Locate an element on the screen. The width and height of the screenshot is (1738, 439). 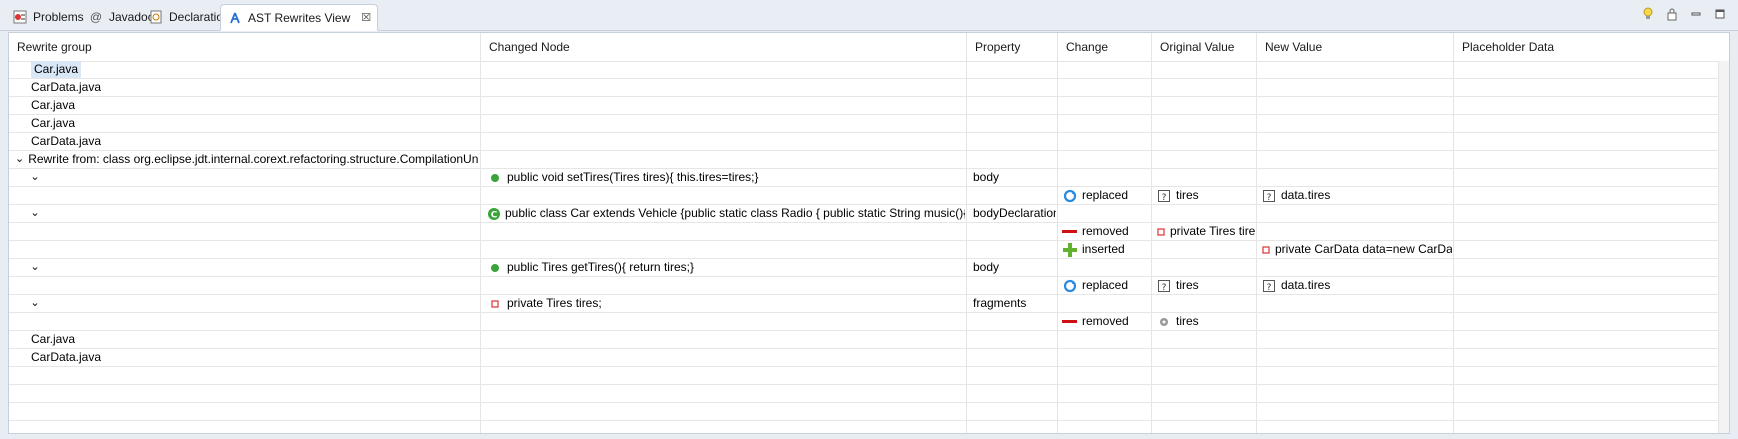
tab-label: AST Rewrites View is located at coordinates (299, 17).